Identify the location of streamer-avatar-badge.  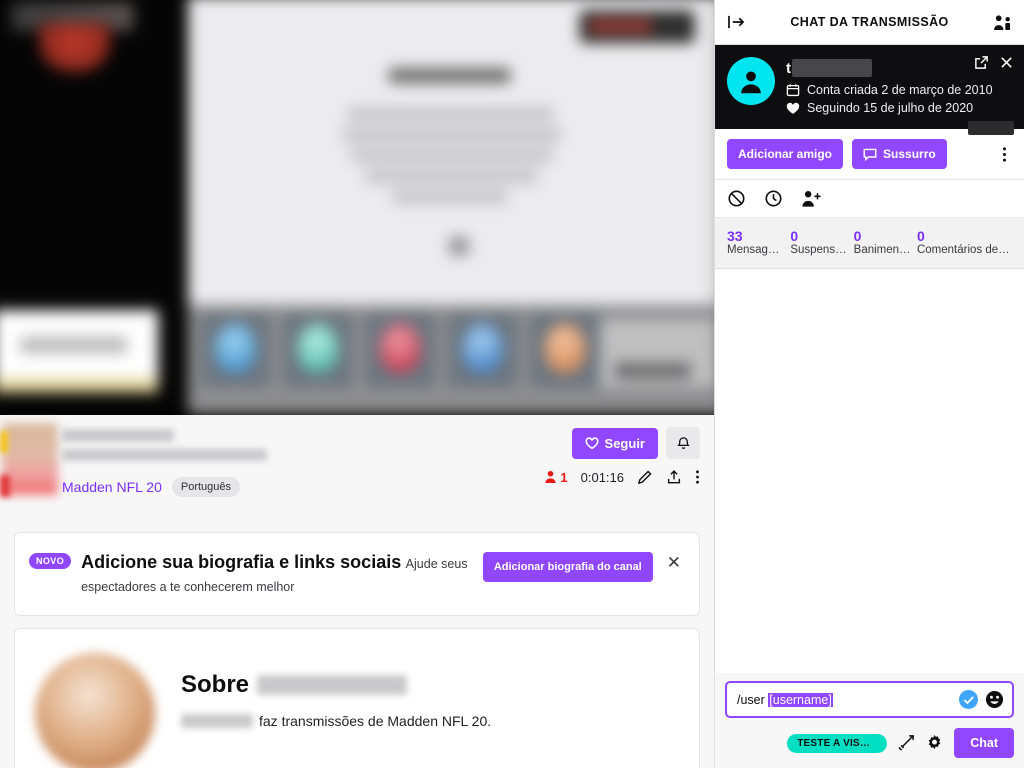
(4, 442).